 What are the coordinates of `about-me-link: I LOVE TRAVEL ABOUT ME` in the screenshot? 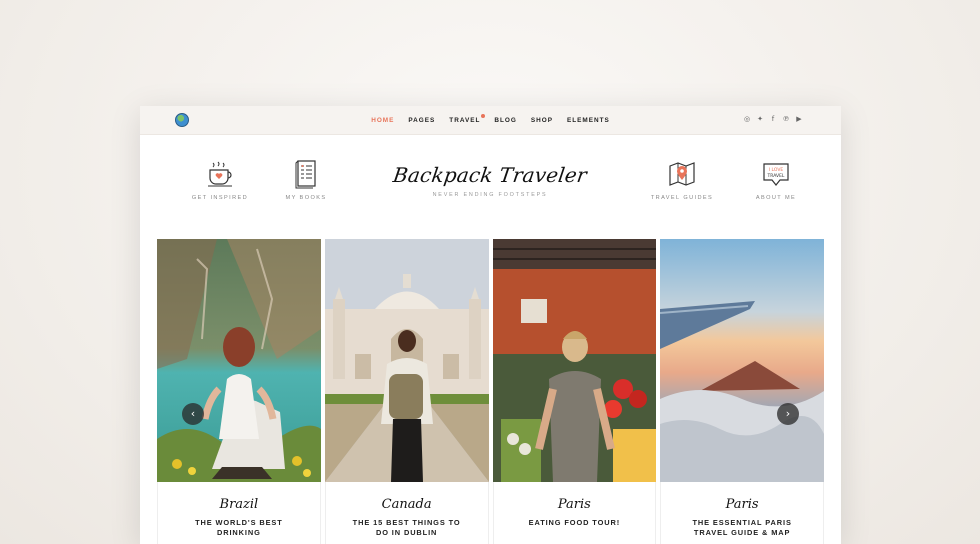 It's located at (776, 180).